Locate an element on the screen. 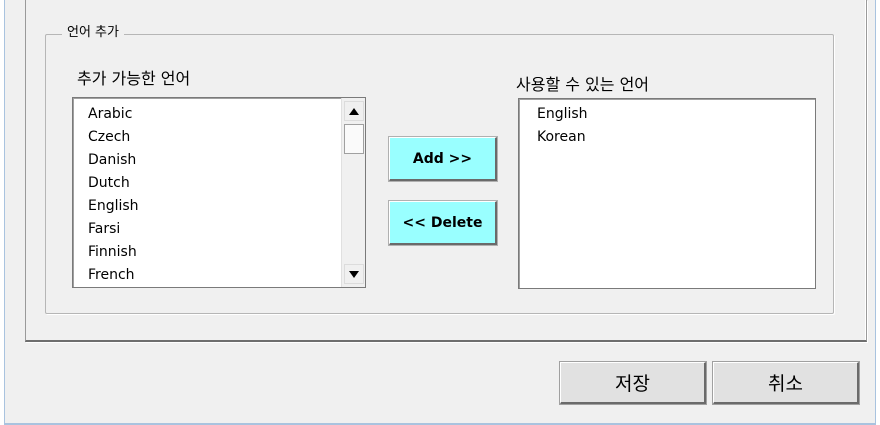 The width and height of the screenshot is (880, 425). scroll-down-button is located at coordinates (354, 274).